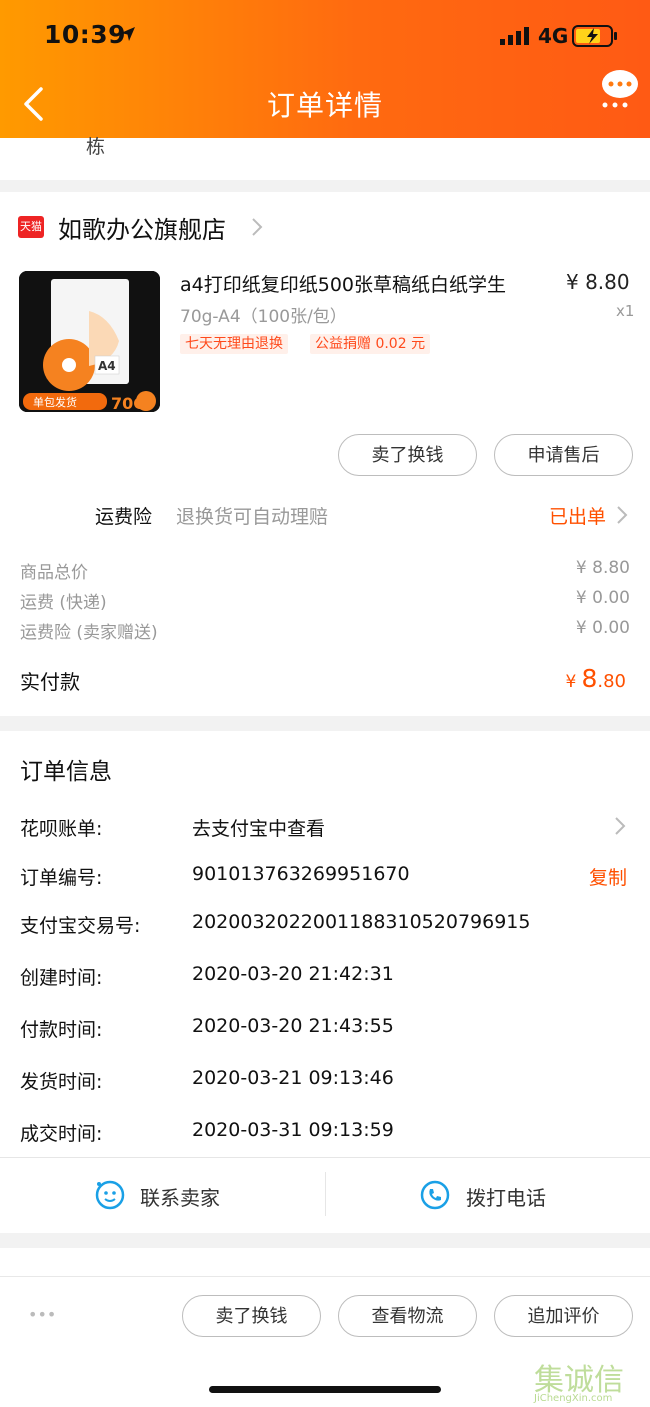 The width and height of the screenshot is (650, 1407). I want to click on watermark-url: JiChengXin.com, so click(573, 1398).